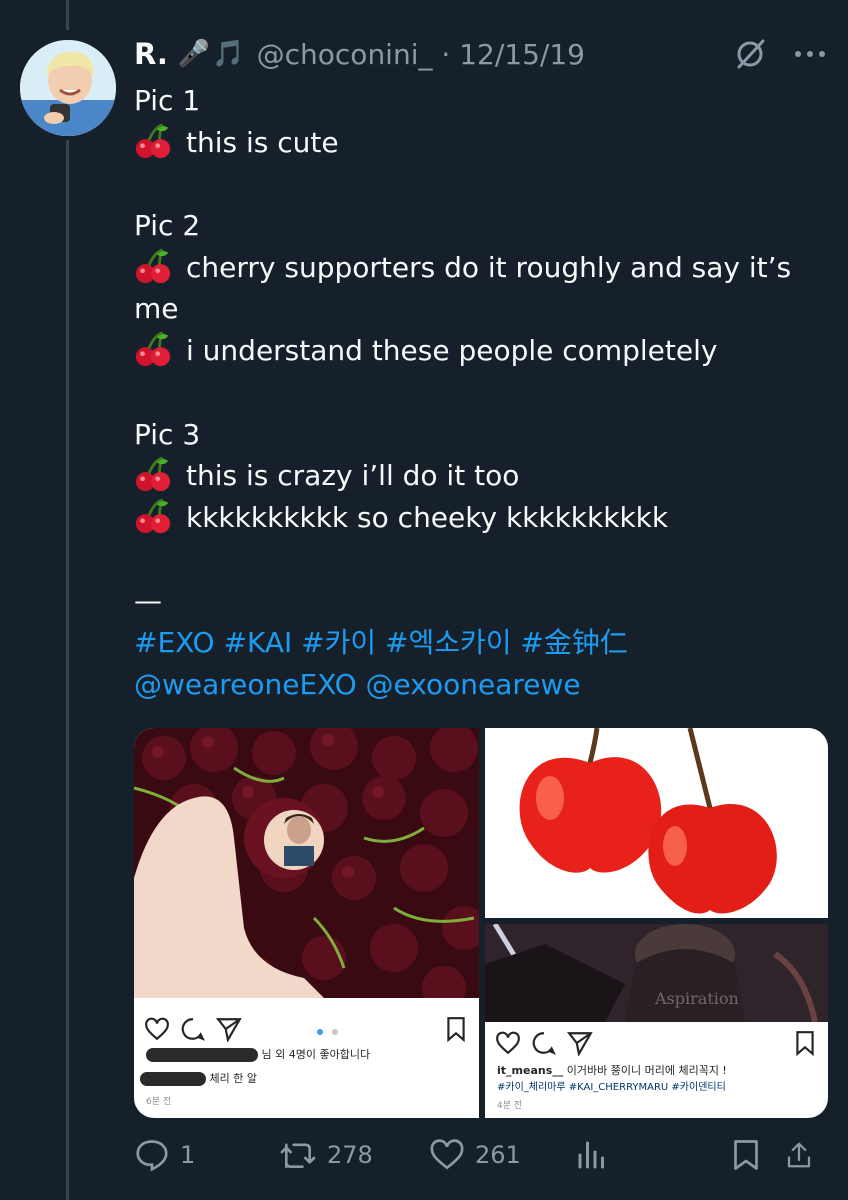 The height and width of the screenshot is (1200, 848). What do you see at coordinates (212, 54) in the screenshot?
I see `author-name-emoji: 🎤🎵` at bounding box center [212, 54].